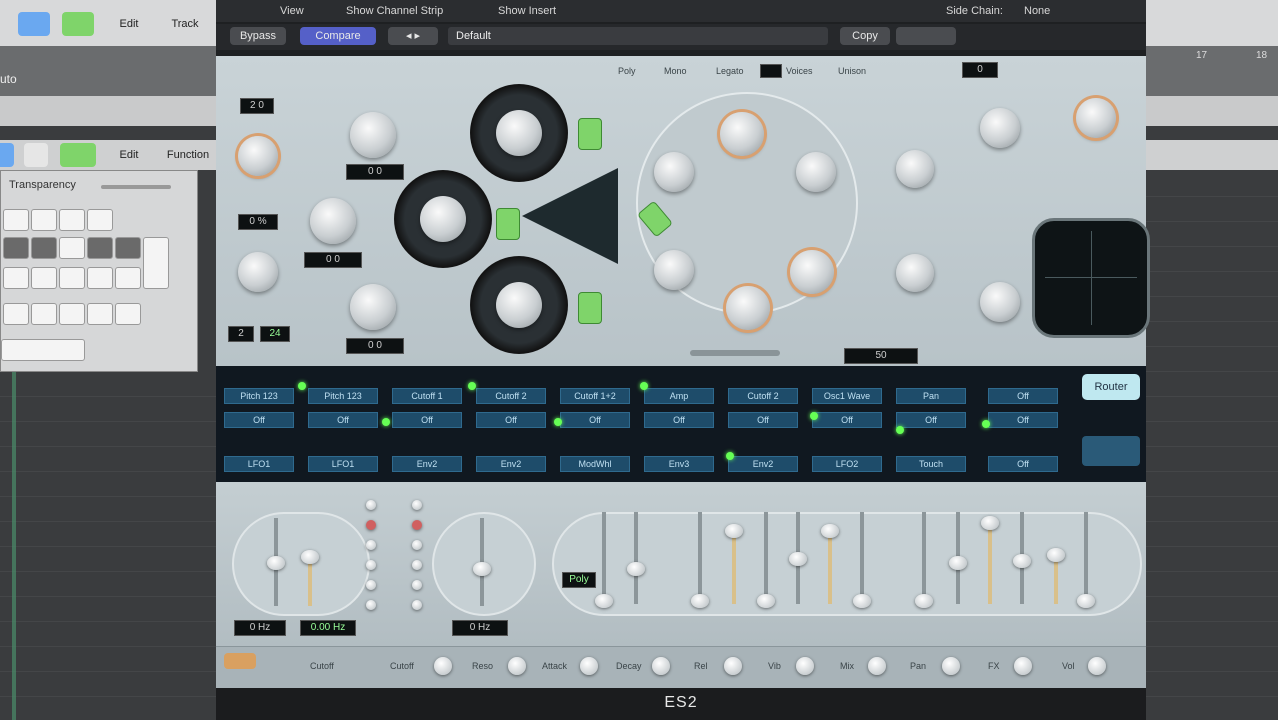 The height and width of the screenshot is (720, 1278). What do you see at coordinates (292, 11) in the screenshot?
I see `view-menu: View` at bounding box center [292, 11].